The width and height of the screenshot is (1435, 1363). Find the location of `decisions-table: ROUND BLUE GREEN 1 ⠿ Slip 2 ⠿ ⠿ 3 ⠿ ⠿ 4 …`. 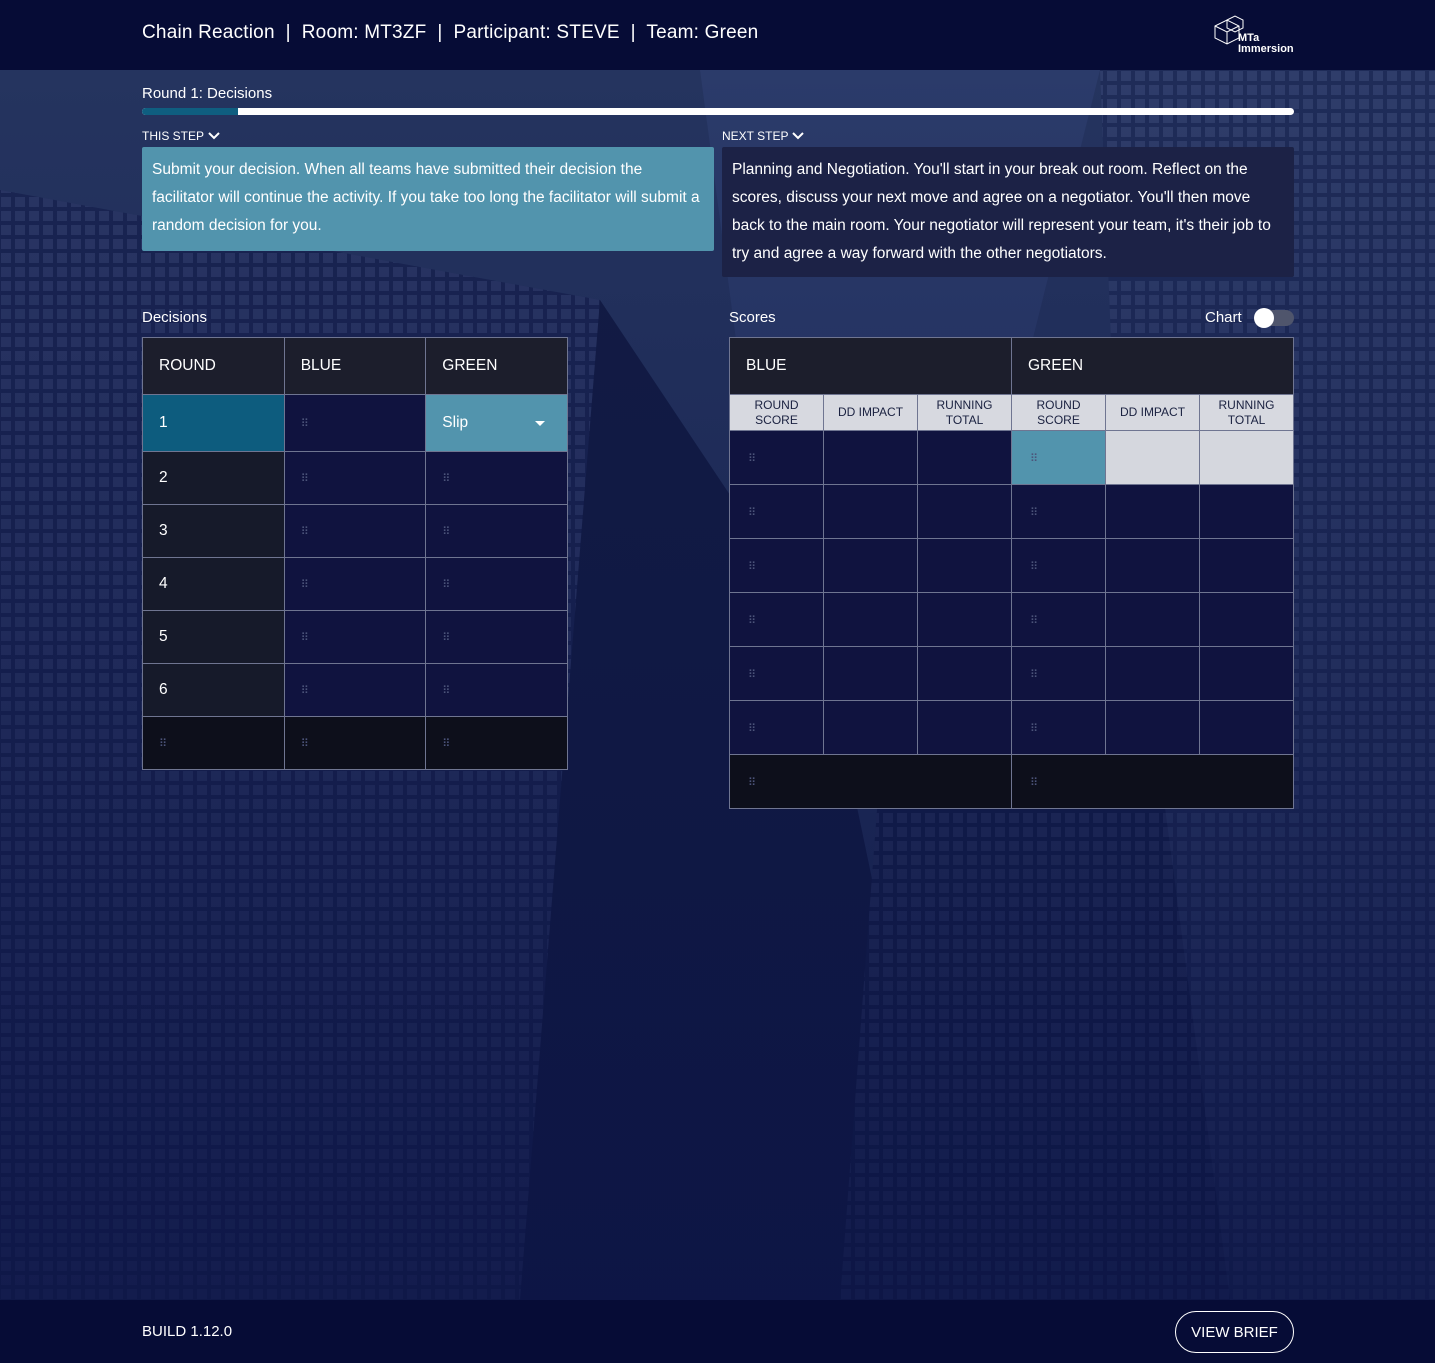

decisions-table: ROUND BLUE GREEN 1 ⠿ Slip 2 ⠿ ⠿ 3 ⠿ ⠿ 4 … is located at coordinates (355, 553).